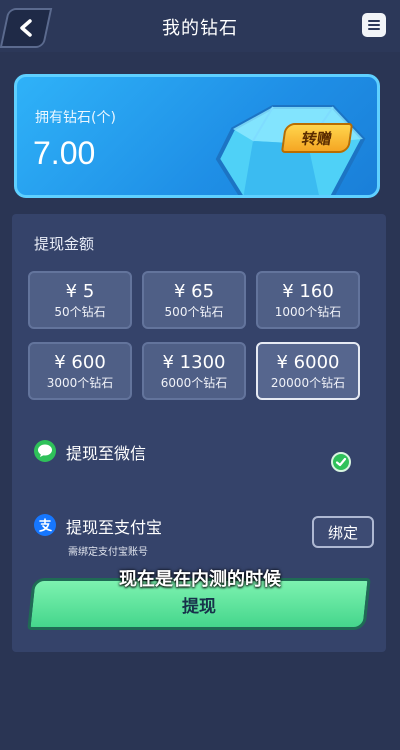 This screenshot has width=400, height=750. Describe the element at coordinates (308, 291) in the screenshot. I see `amount-price: ¥ 160` at that location.